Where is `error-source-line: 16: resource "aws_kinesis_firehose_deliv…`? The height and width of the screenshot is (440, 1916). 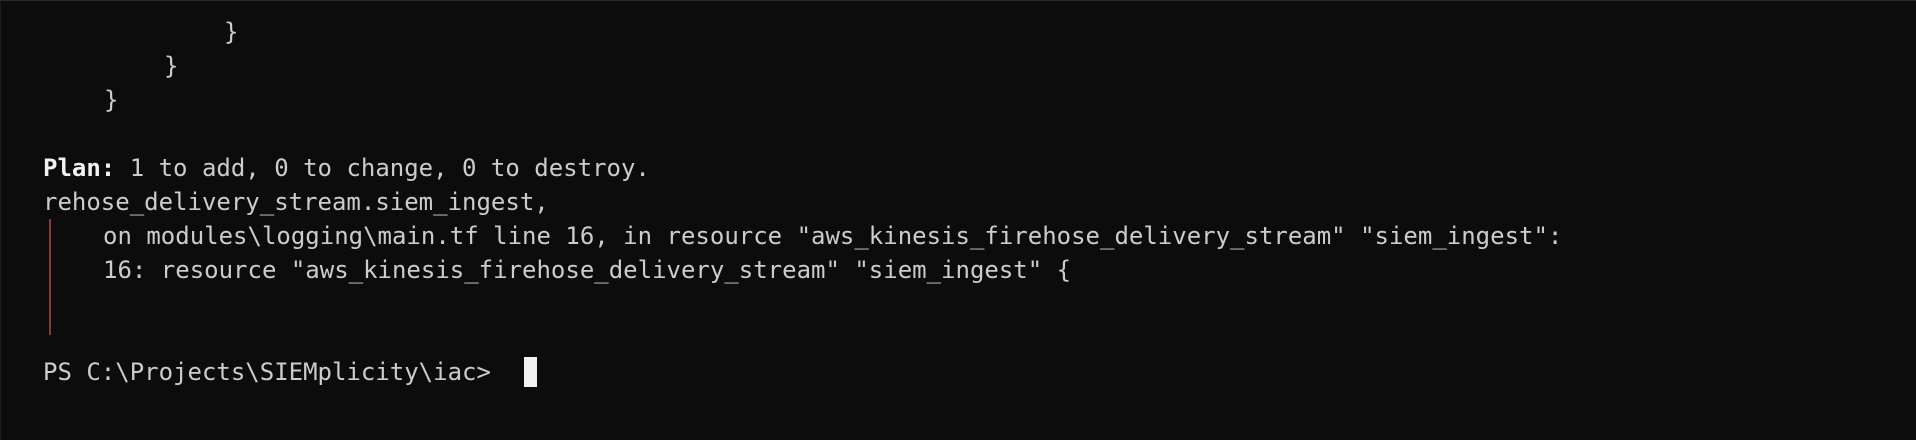 error-source-line: 16: resource "aws_kinesis_firehose_deliv… is located at coordinates (587, 270).